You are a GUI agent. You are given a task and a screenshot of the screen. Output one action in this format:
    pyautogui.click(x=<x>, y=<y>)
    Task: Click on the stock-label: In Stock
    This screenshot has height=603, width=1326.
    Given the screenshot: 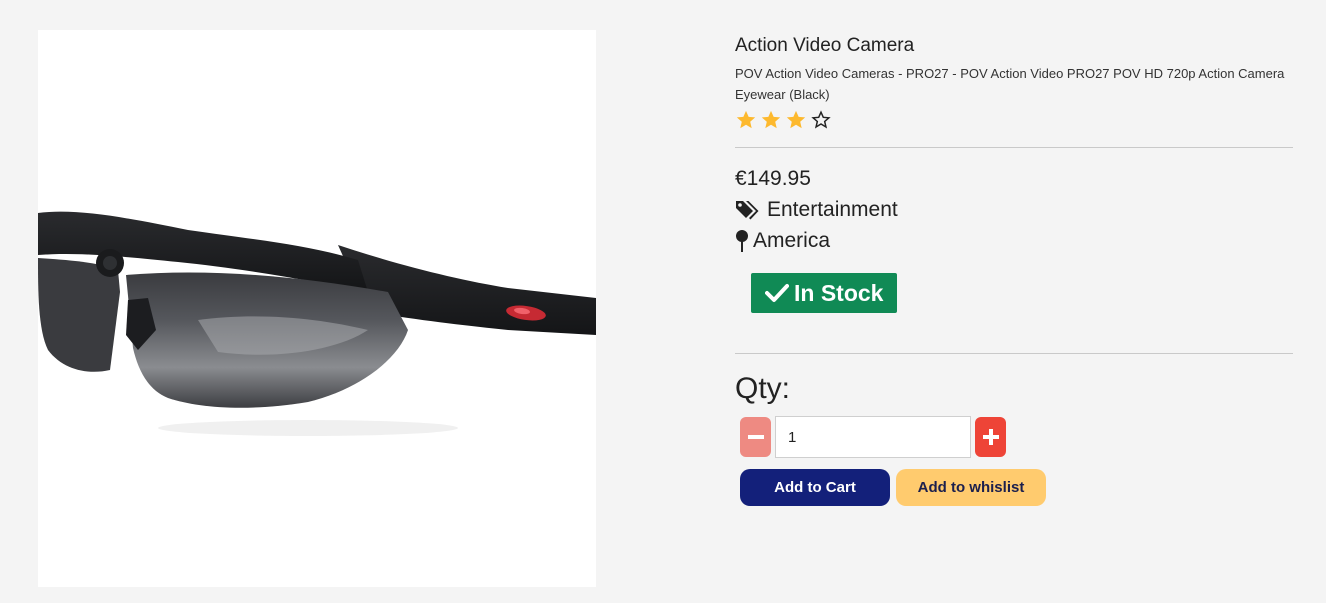 What is the action you would take?
    pyautogui.click(x=839, y=292)
    